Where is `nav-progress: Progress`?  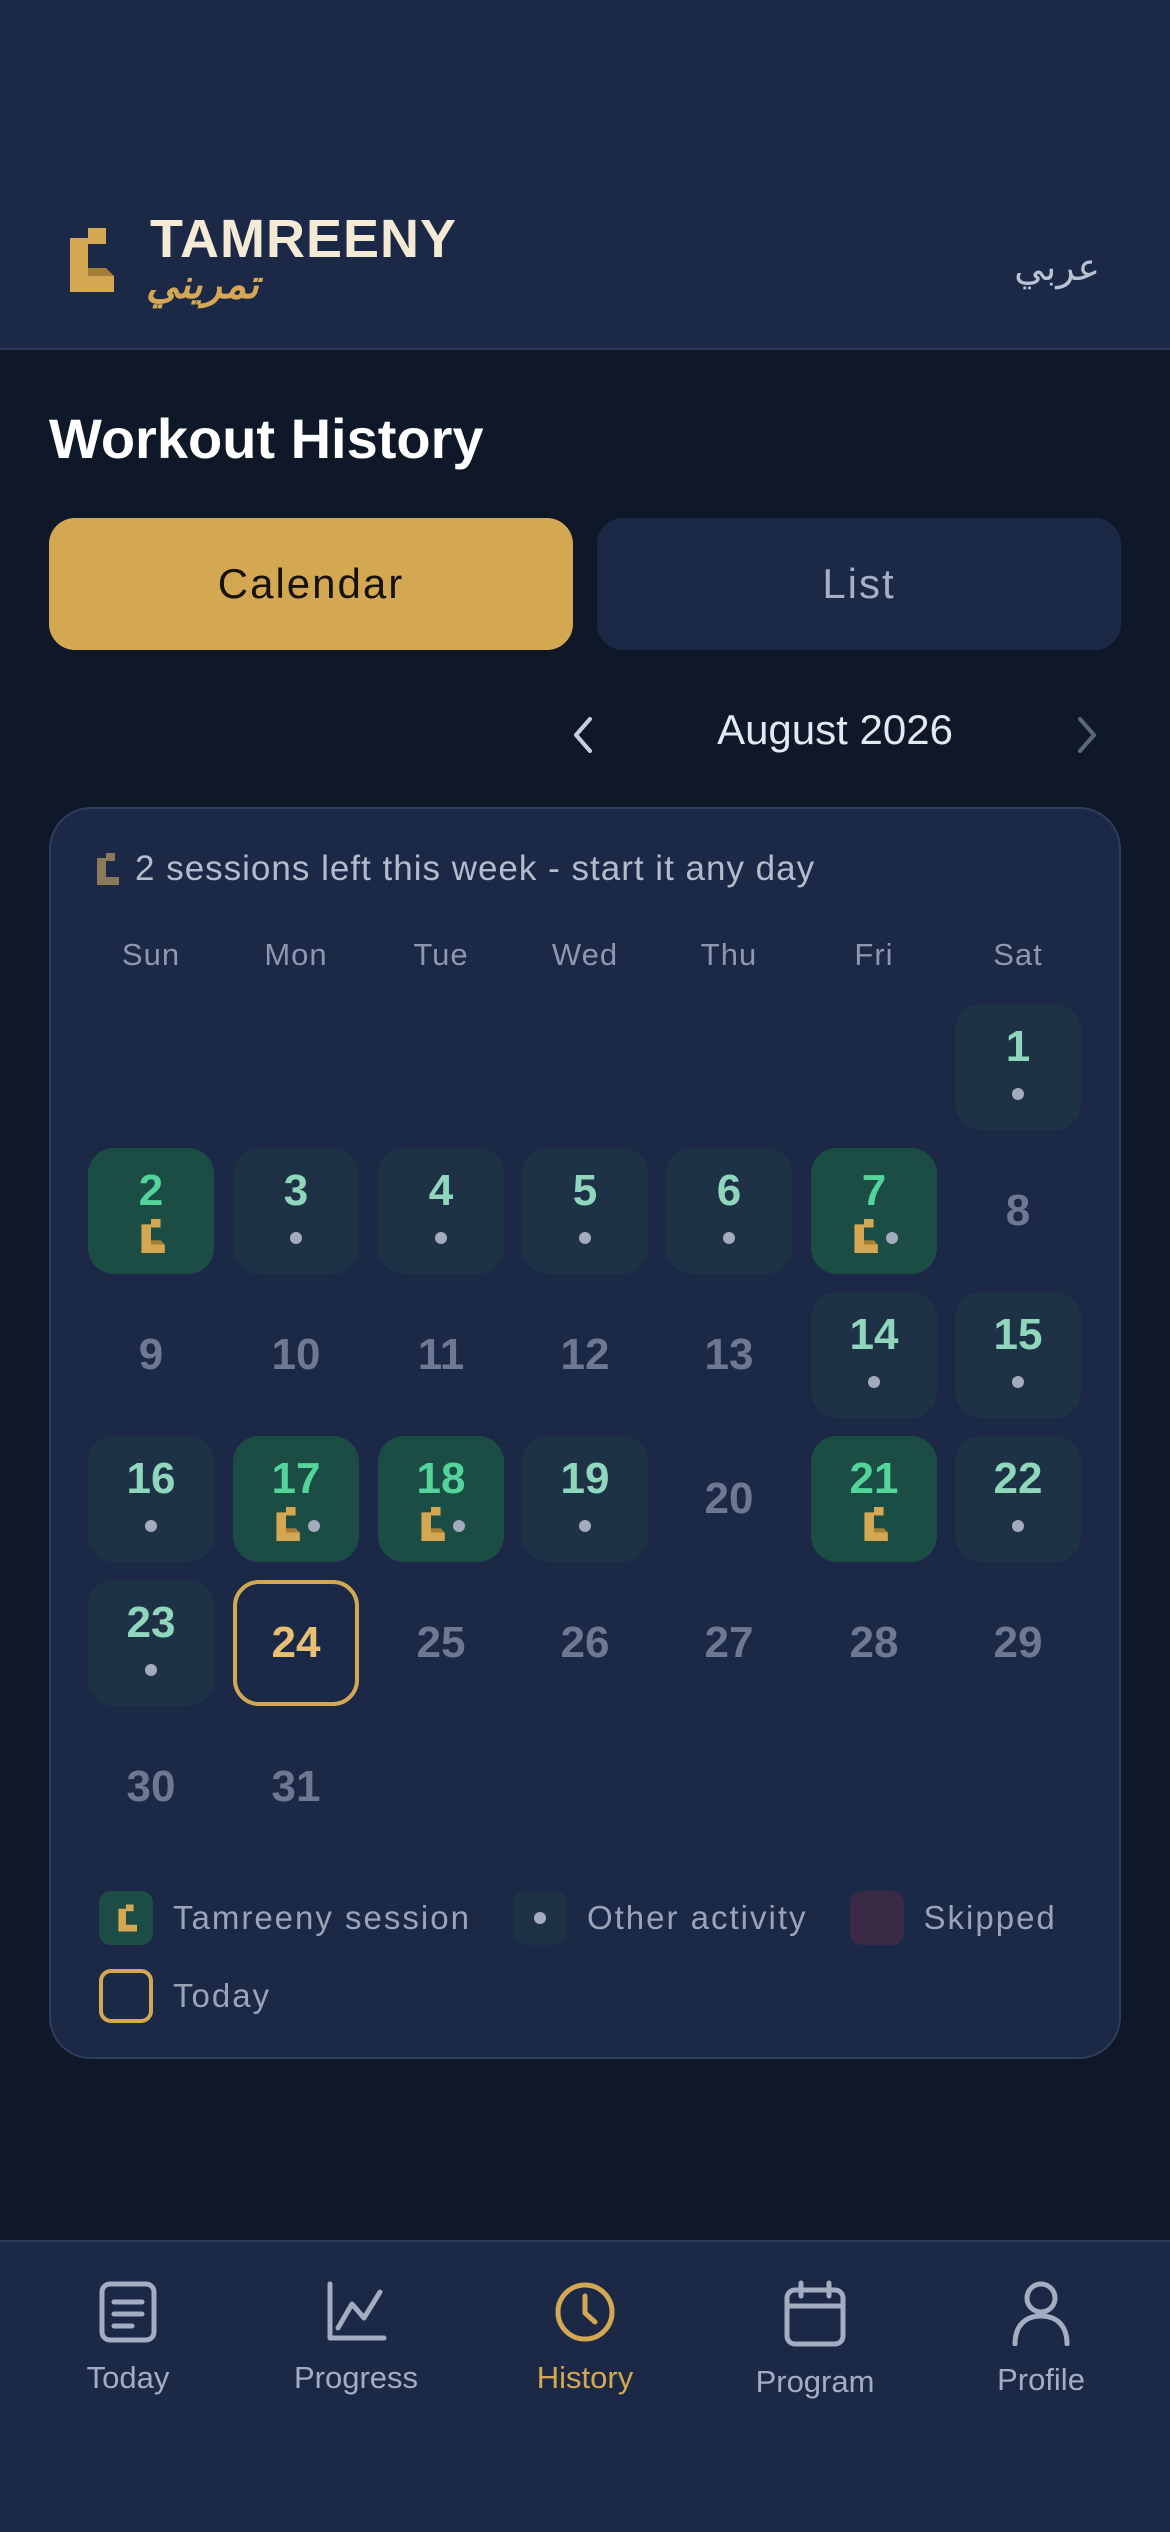 nav-progress: Progress is located at coordinates (356, 2338).